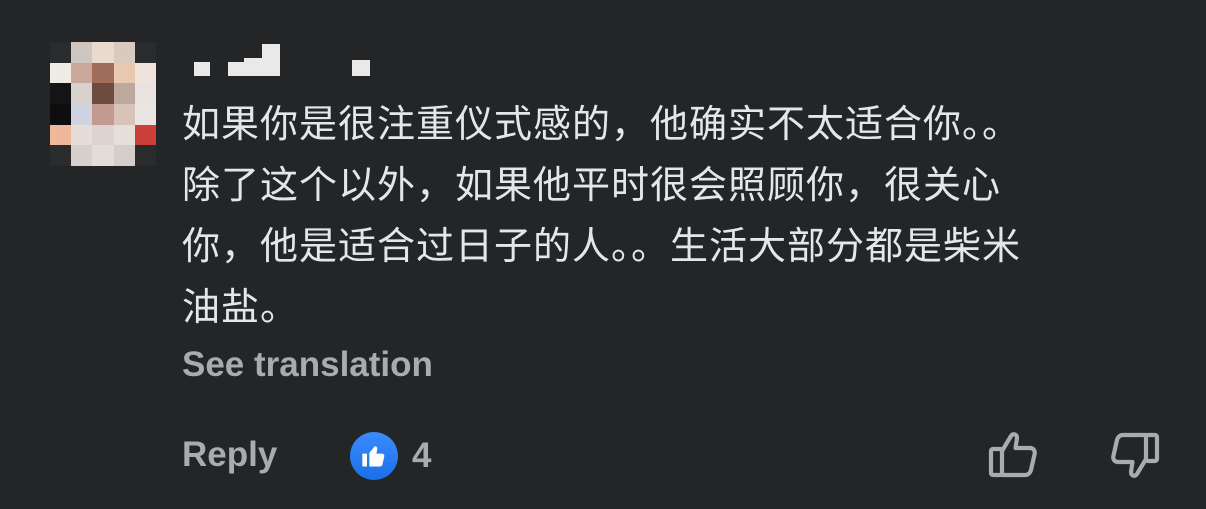  Describe the element at coordinates (229, 455) in the screenshot. I see `reply-button: Reply` at that location.